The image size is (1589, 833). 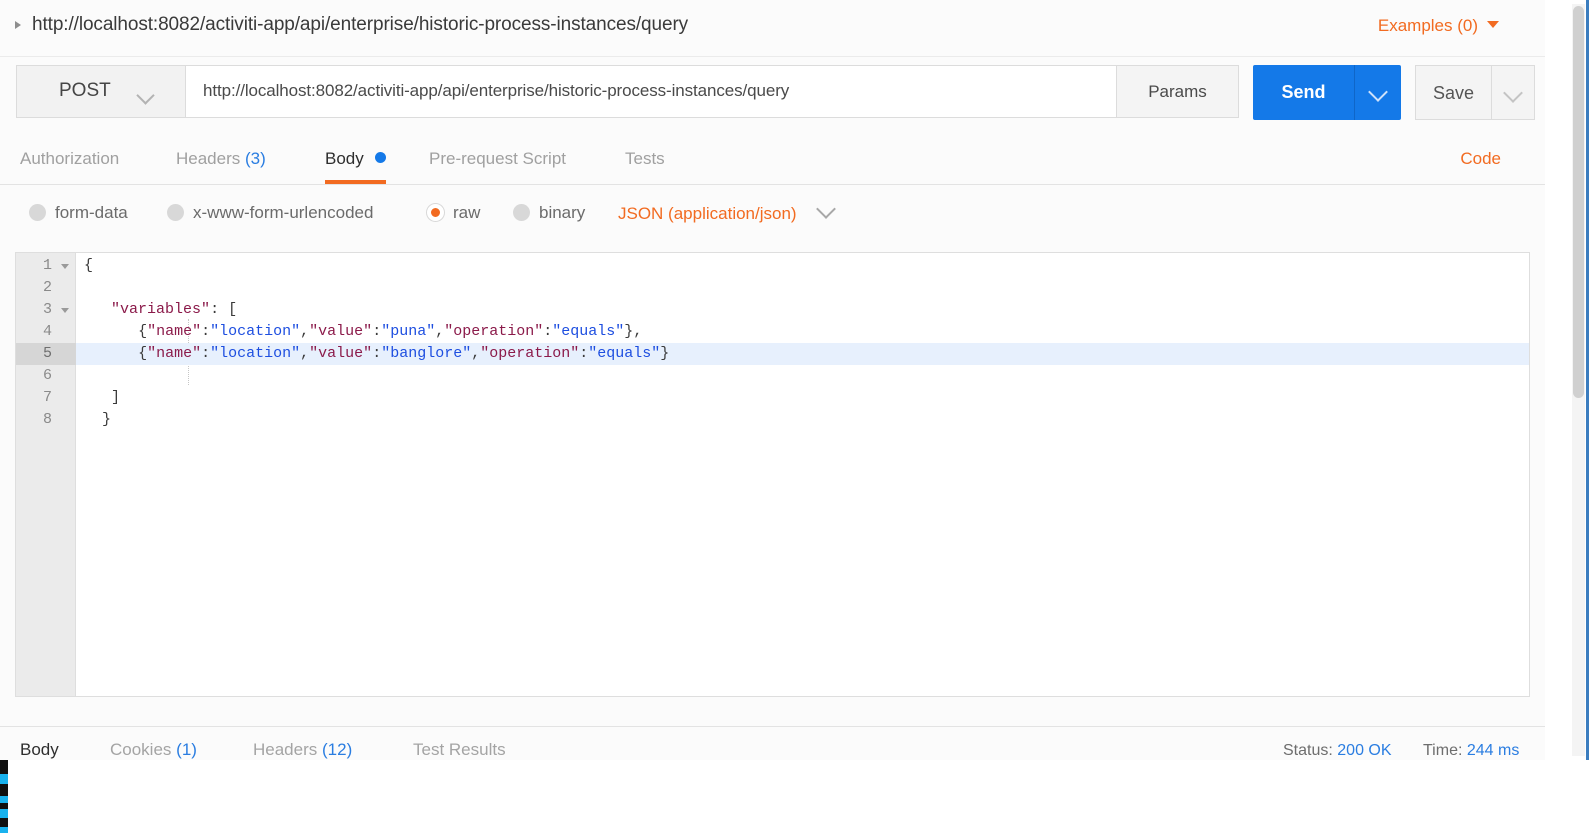 I want to click on radio-form-data: form-data, so click(x=78, y=213).